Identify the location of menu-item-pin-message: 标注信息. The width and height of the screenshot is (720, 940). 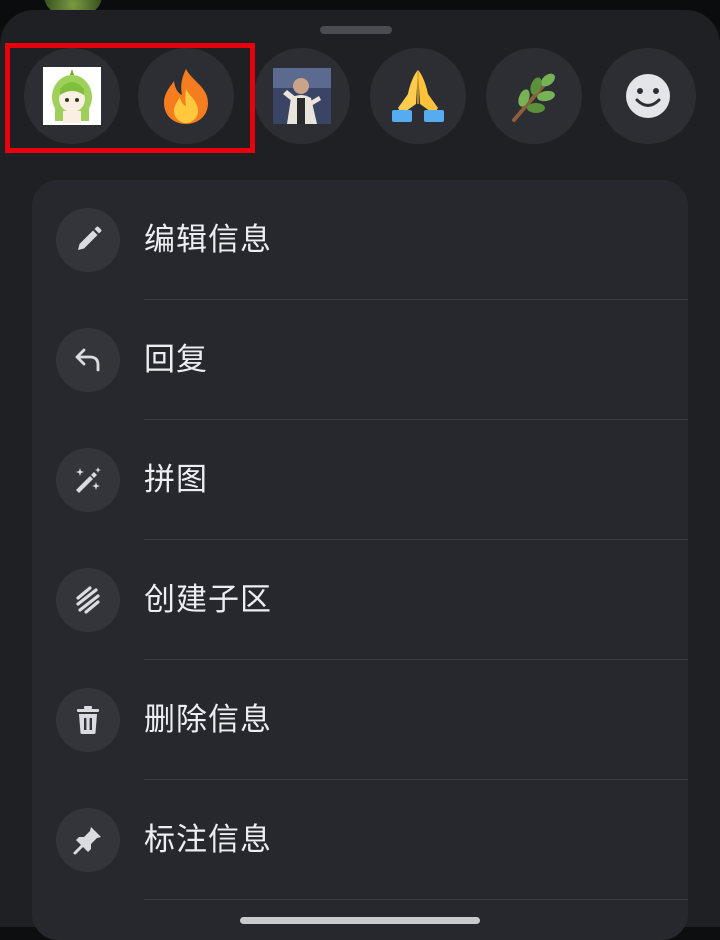
(360, 840).